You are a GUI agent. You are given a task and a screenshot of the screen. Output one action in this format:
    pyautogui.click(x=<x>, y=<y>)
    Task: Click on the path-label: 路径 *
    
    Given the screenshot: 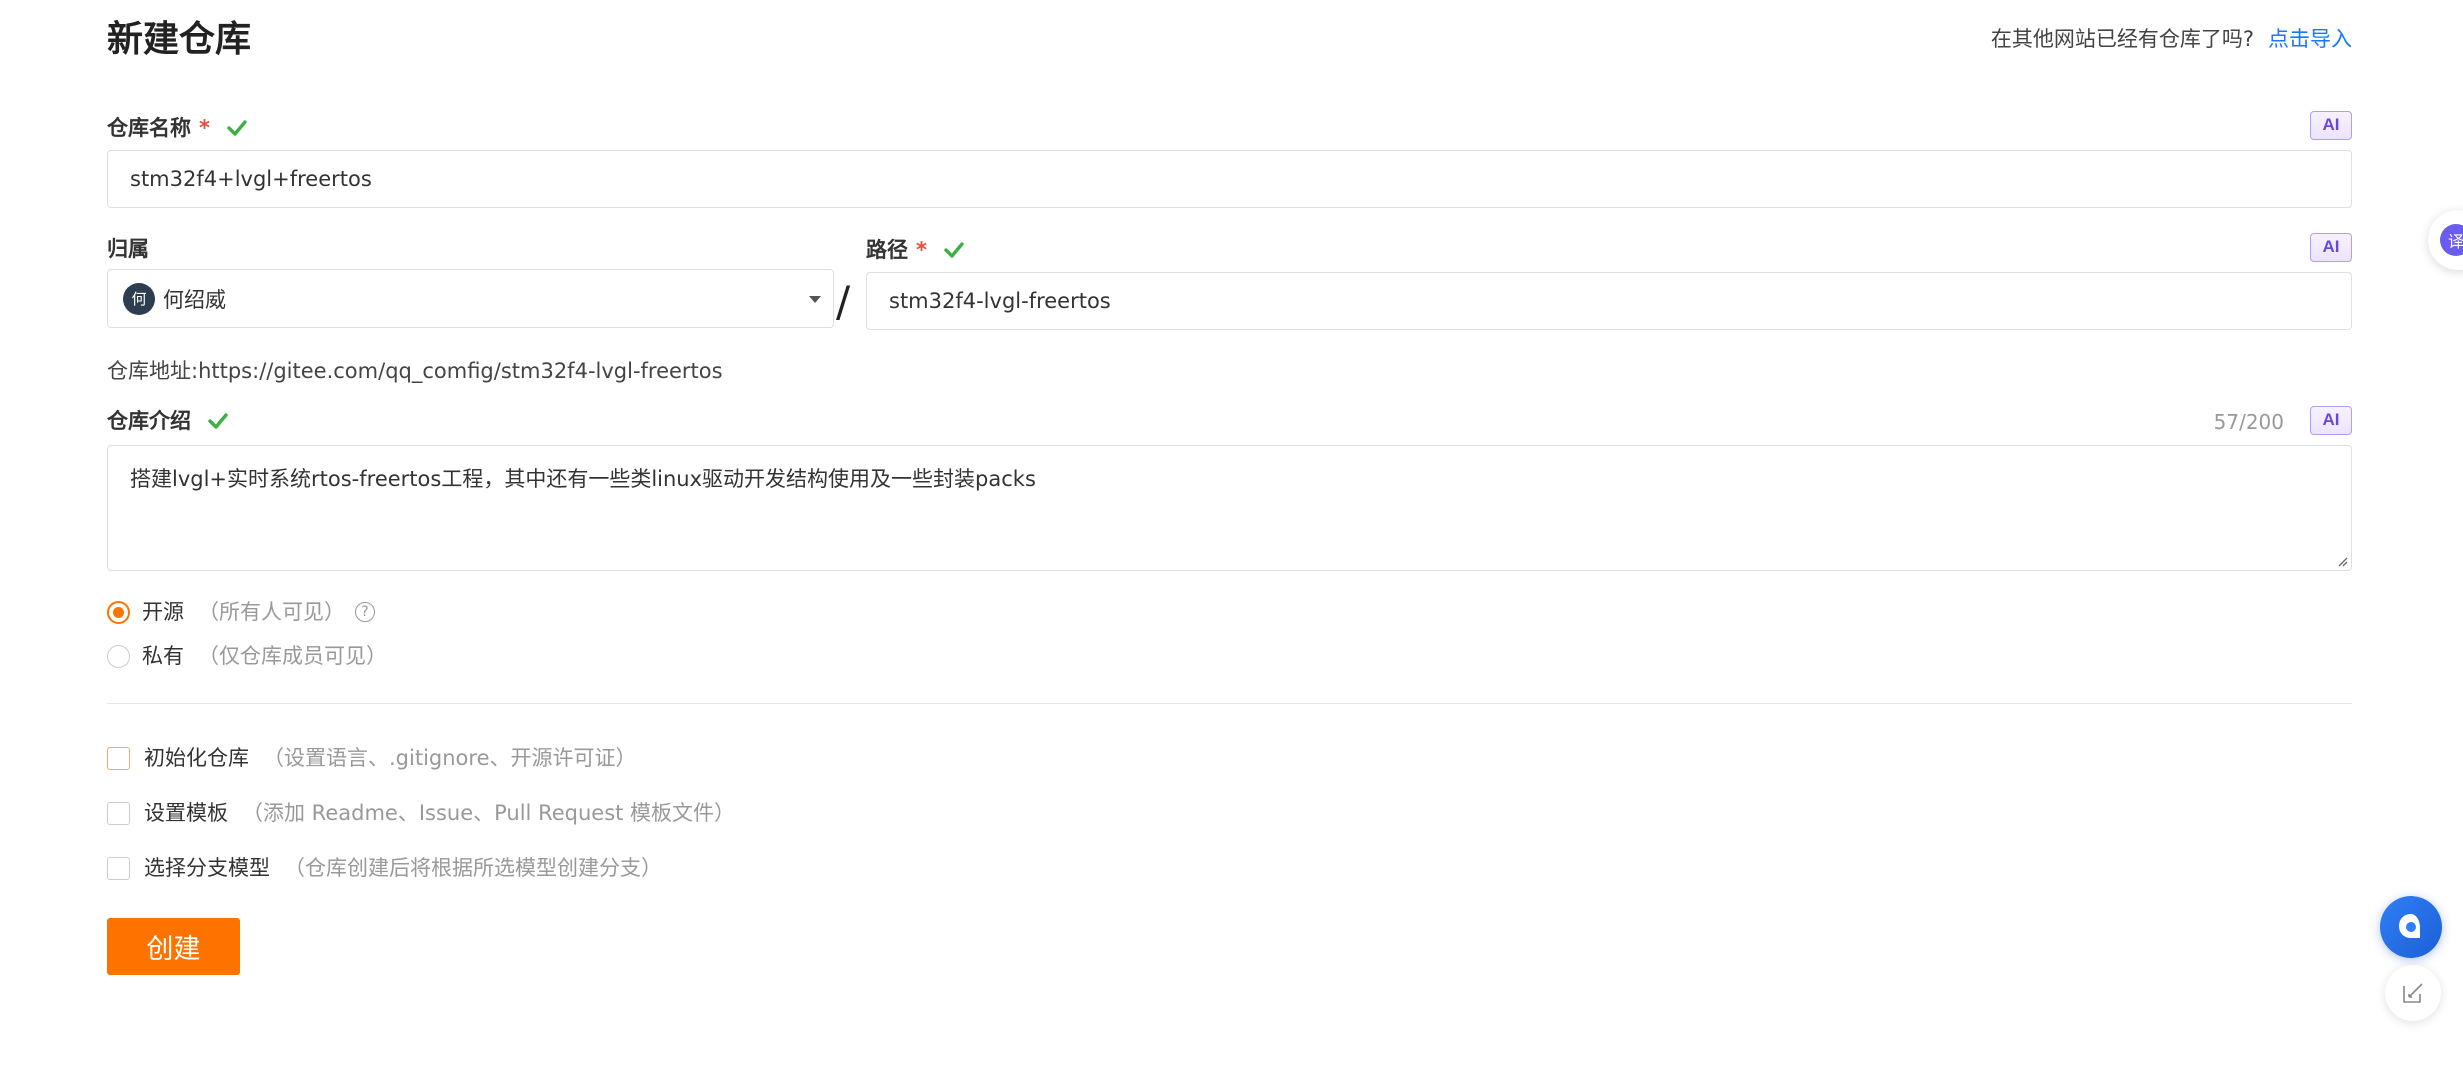 What is the action you would take?
    pyautogui.click(x=915, y=250)
    